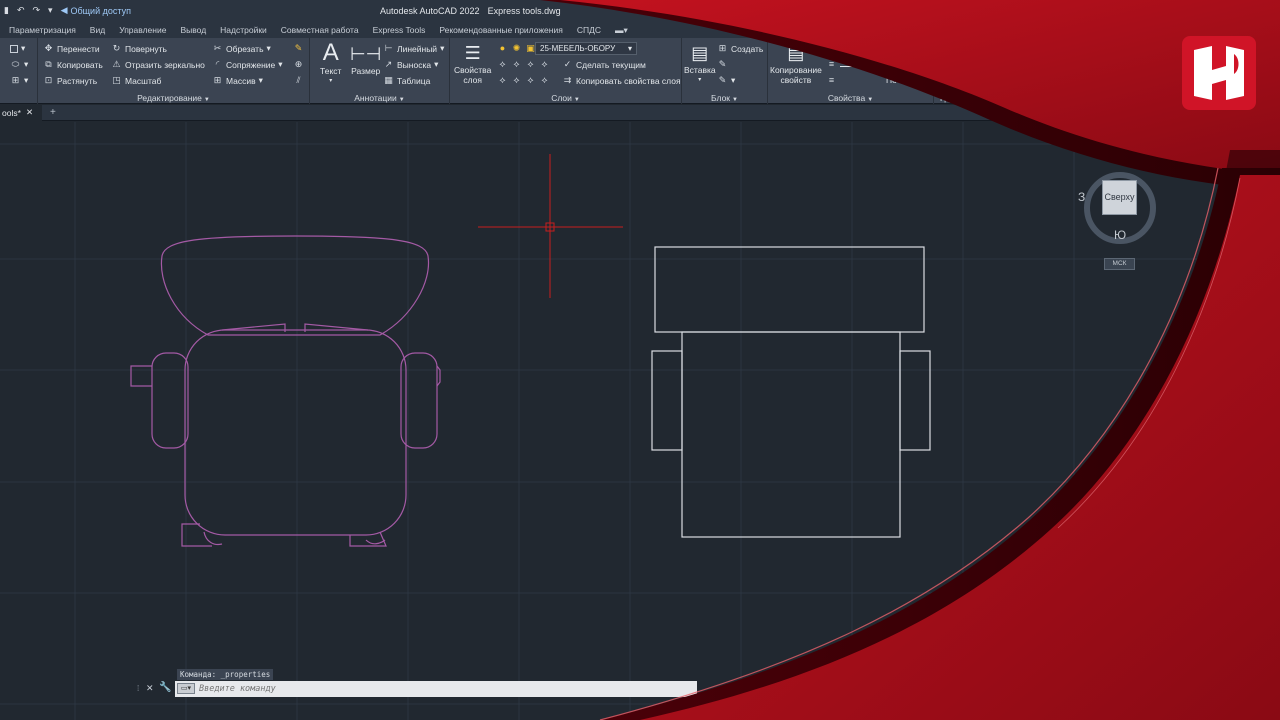  Describe the element at coordinates (1120, 221) in the screenshot. I see `viewcube: Сверху З Ю МСК` at that location.